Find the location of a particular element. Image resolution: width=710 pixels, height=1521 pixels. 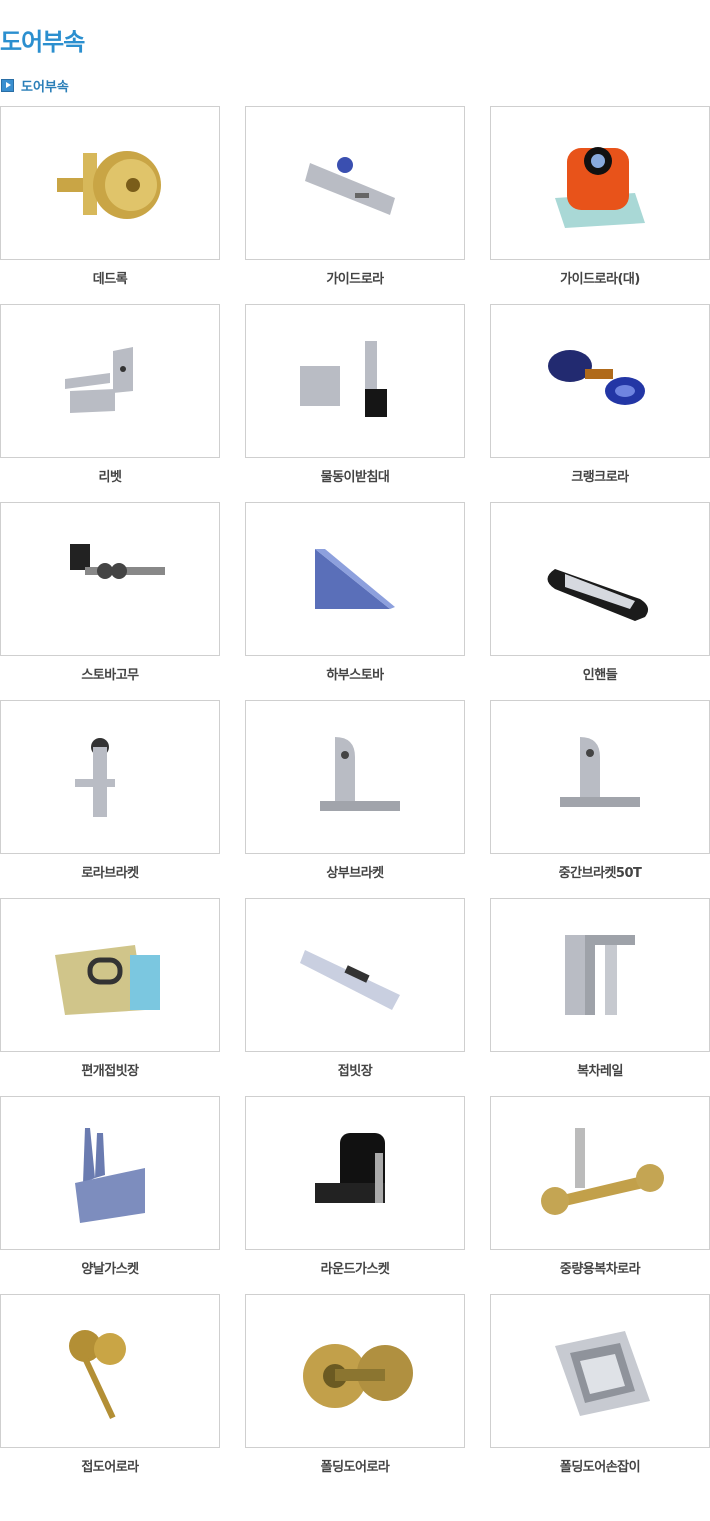

upper-bracket-icon is located at coordinates (360, 774).